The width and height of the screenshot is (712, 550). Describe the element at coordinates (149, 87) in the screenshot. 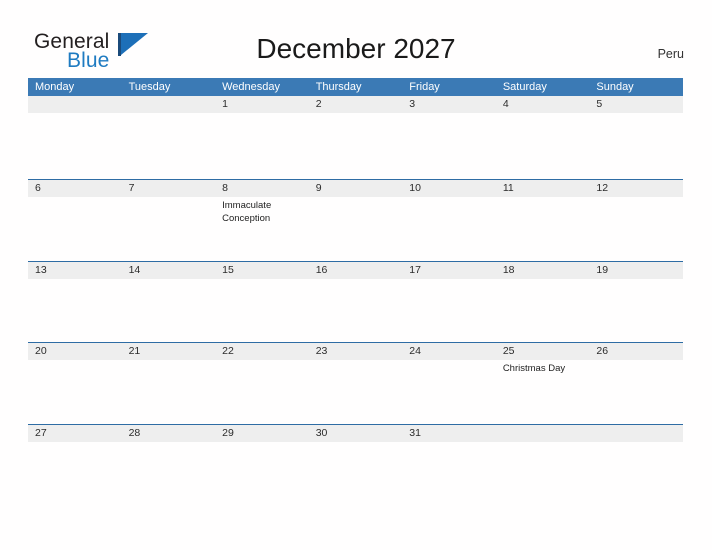

I see `weekday-header-tuesday: Tuesday` at that location.